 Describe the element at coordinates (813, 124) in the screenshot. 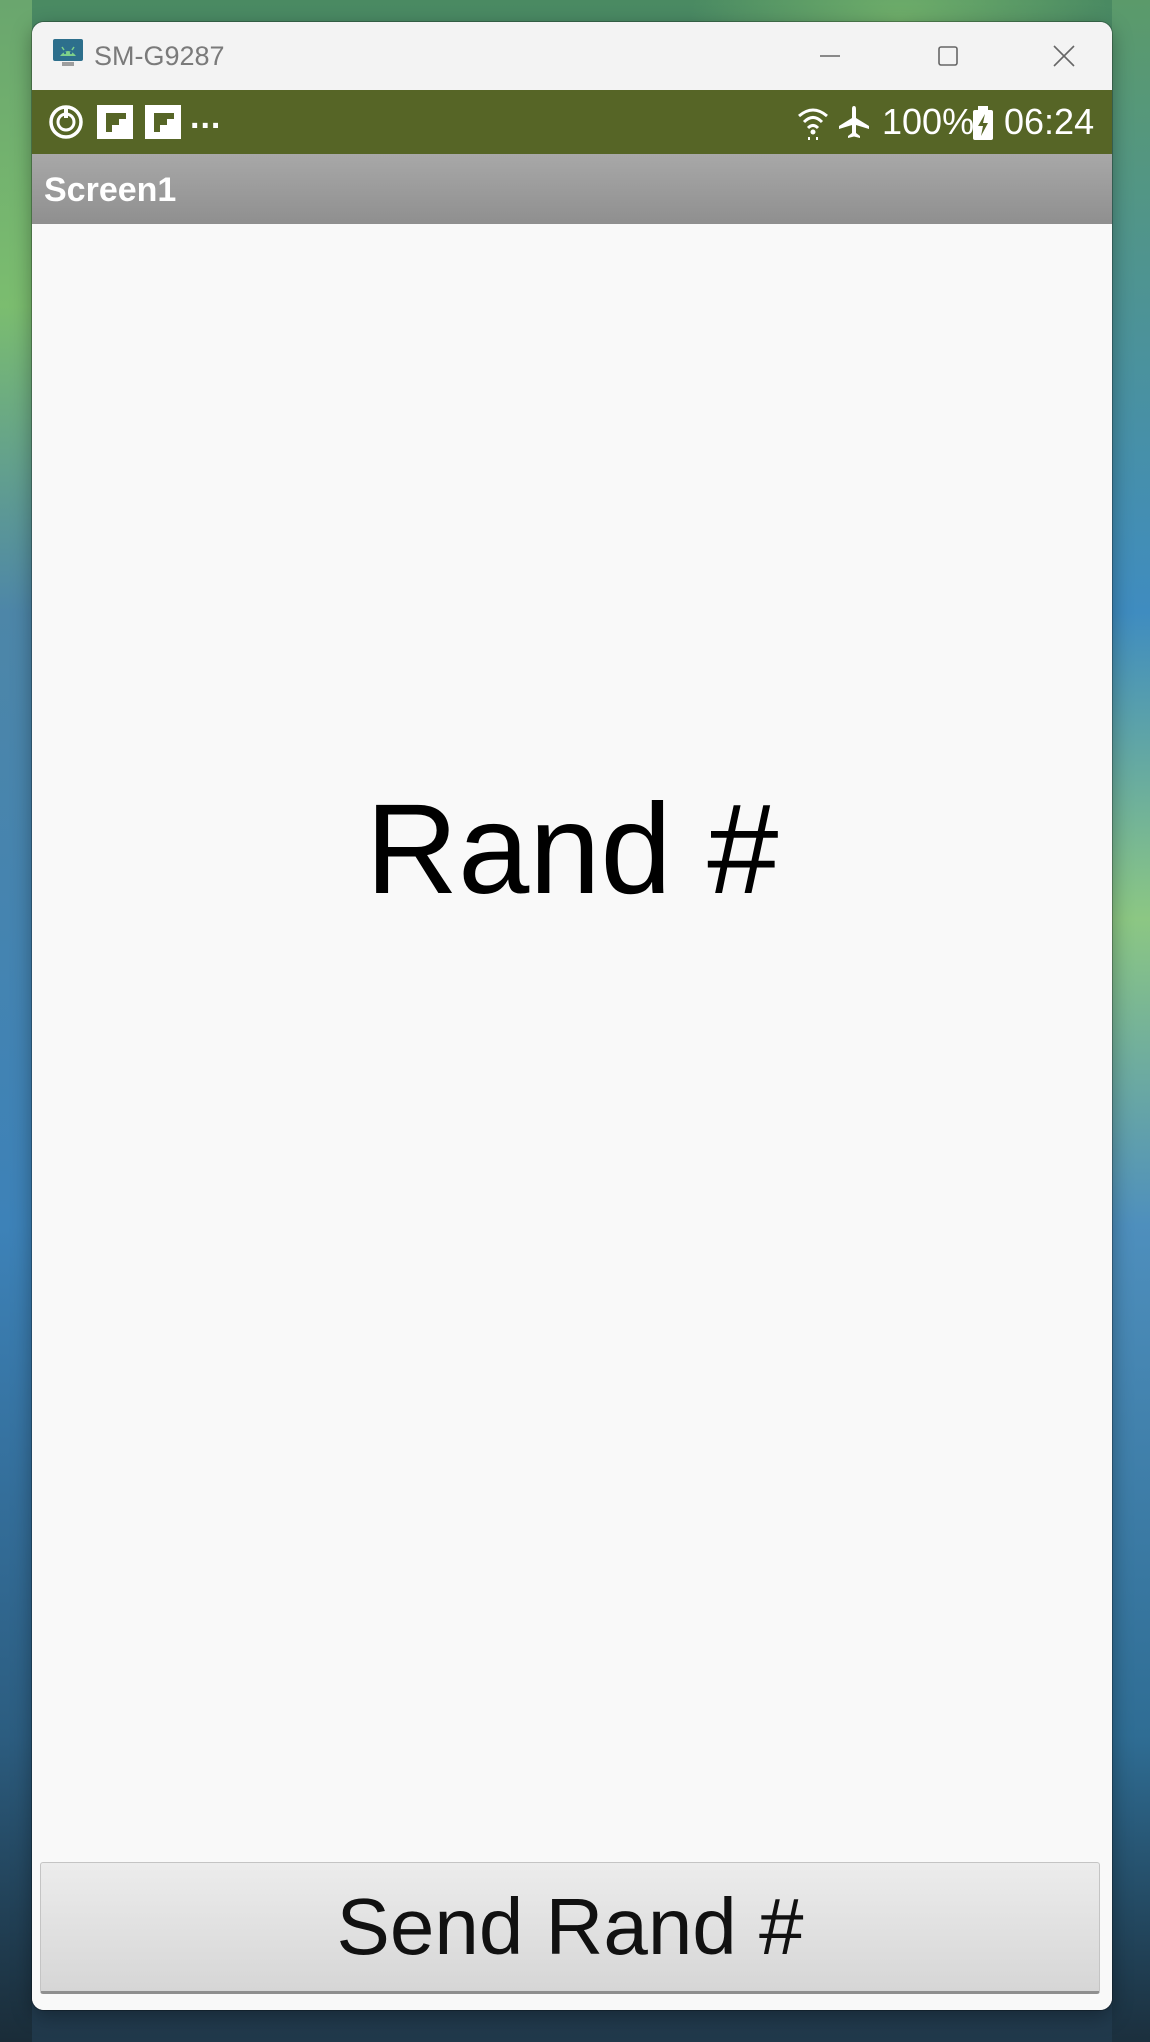

I see `wifi-icon` at that location.